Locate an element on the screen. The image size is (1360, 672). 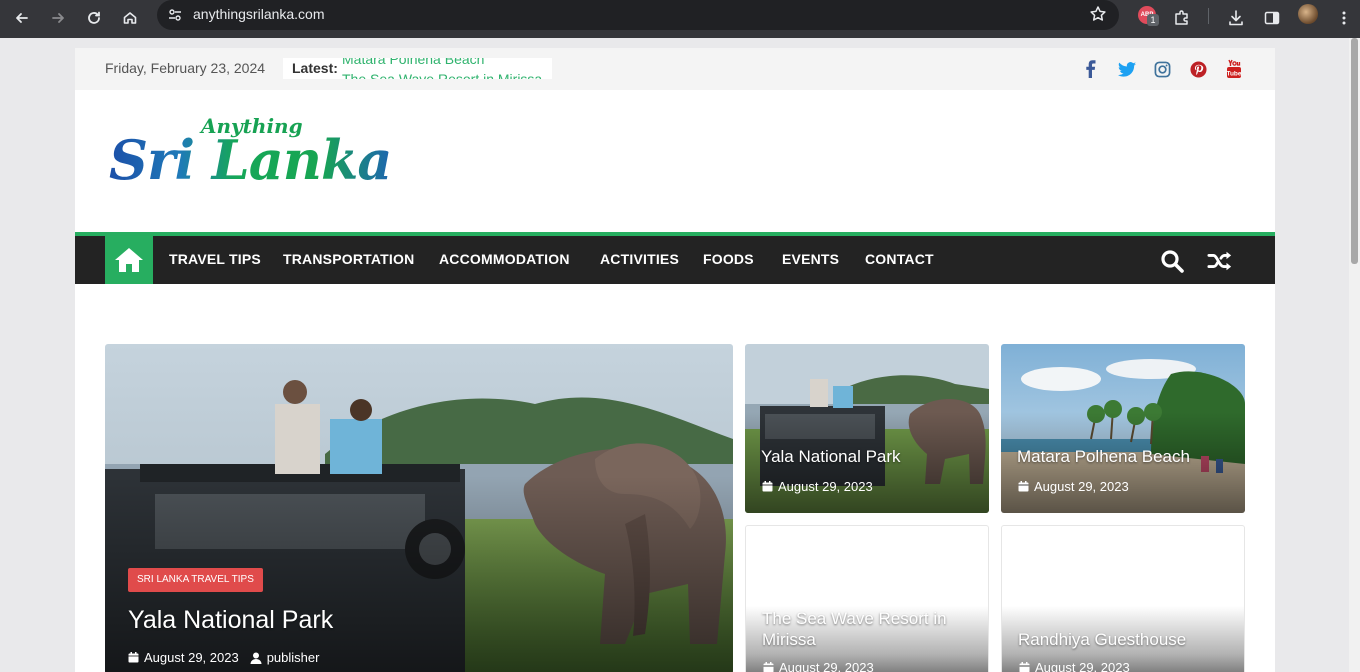
browser-toolbar: anythingsrilanka.com ABP 1 is located at coordinates (680, 19).